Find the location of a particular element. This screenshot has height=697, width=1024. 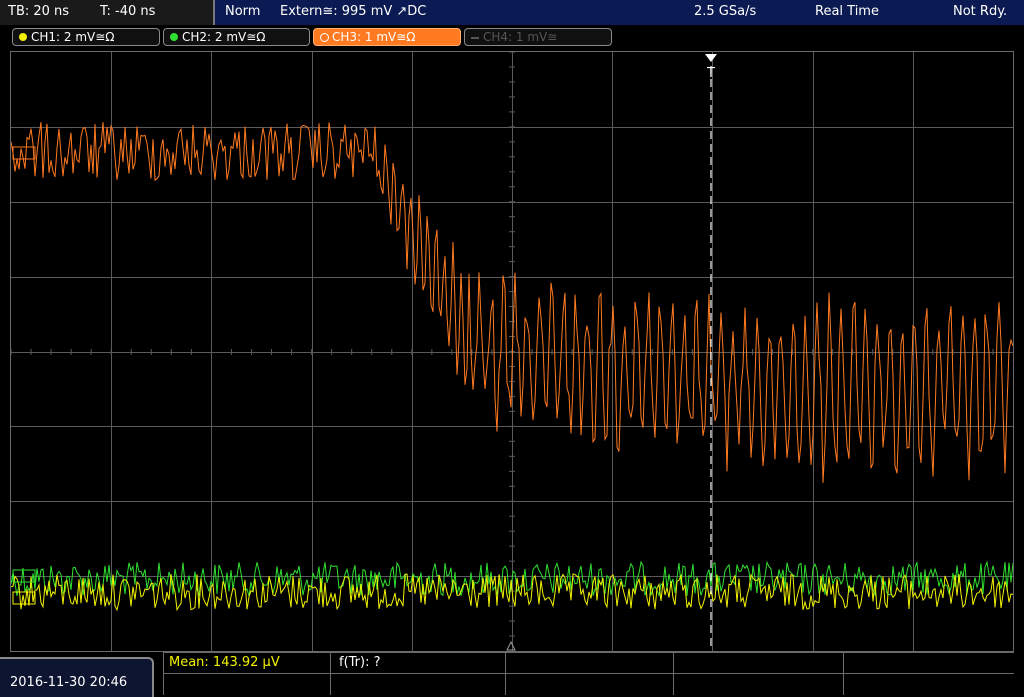

trigger-marker-label: T is located at coordinates (710, 73).